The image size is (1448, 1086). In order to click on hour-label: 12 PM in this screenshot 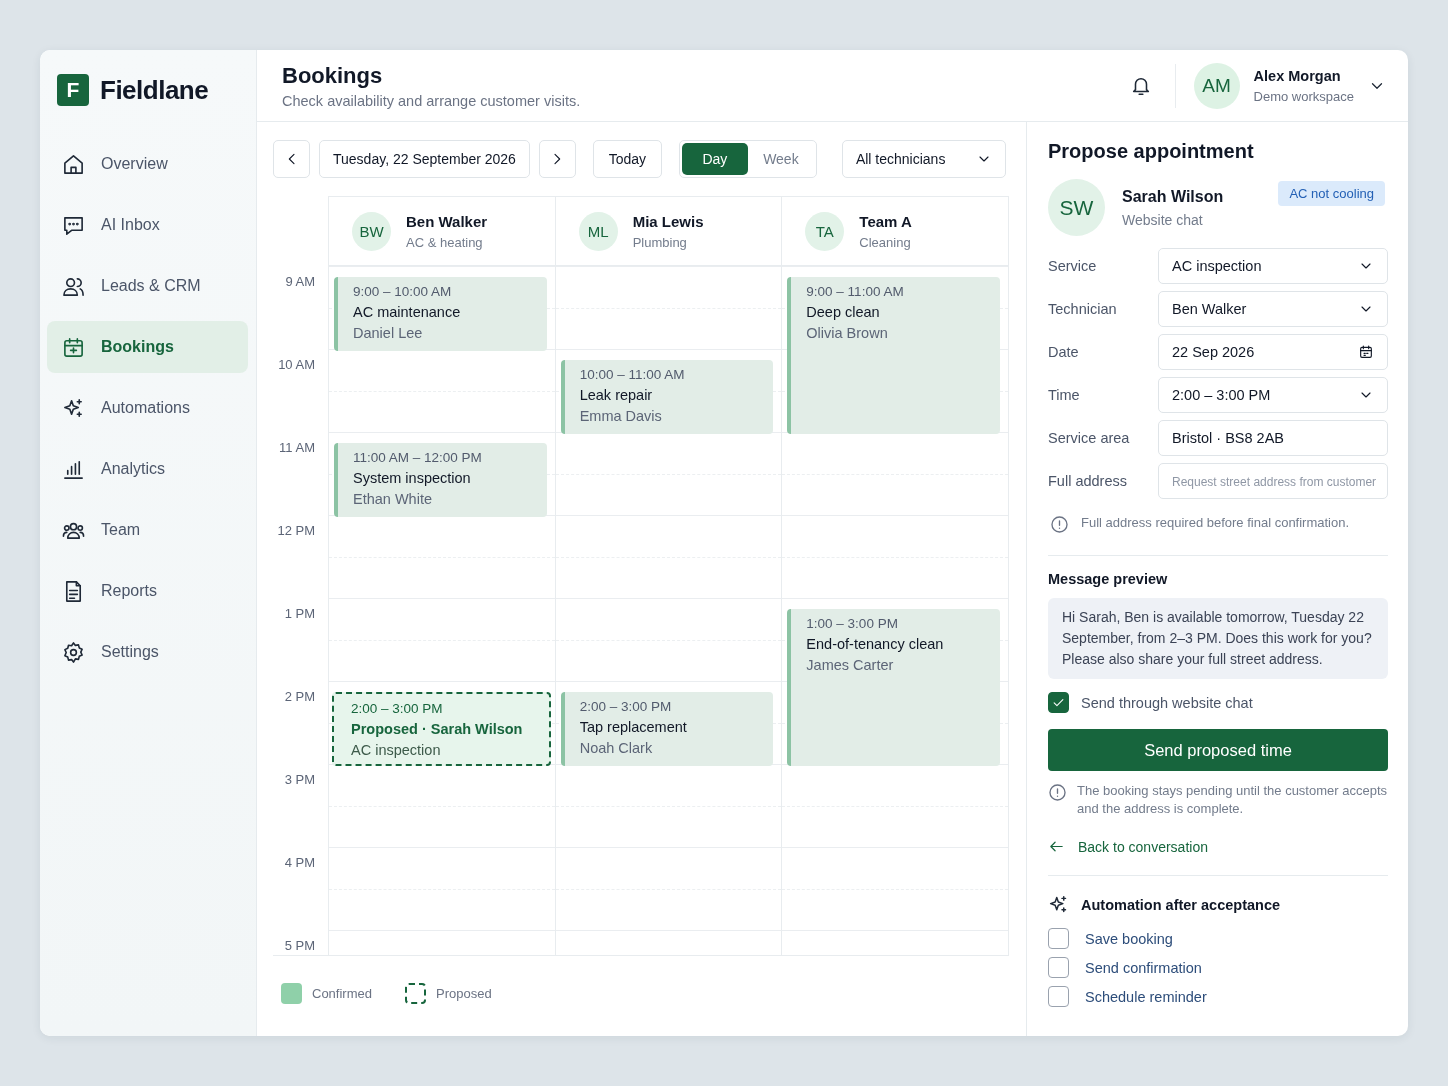, I will do `click(296, 530)`.